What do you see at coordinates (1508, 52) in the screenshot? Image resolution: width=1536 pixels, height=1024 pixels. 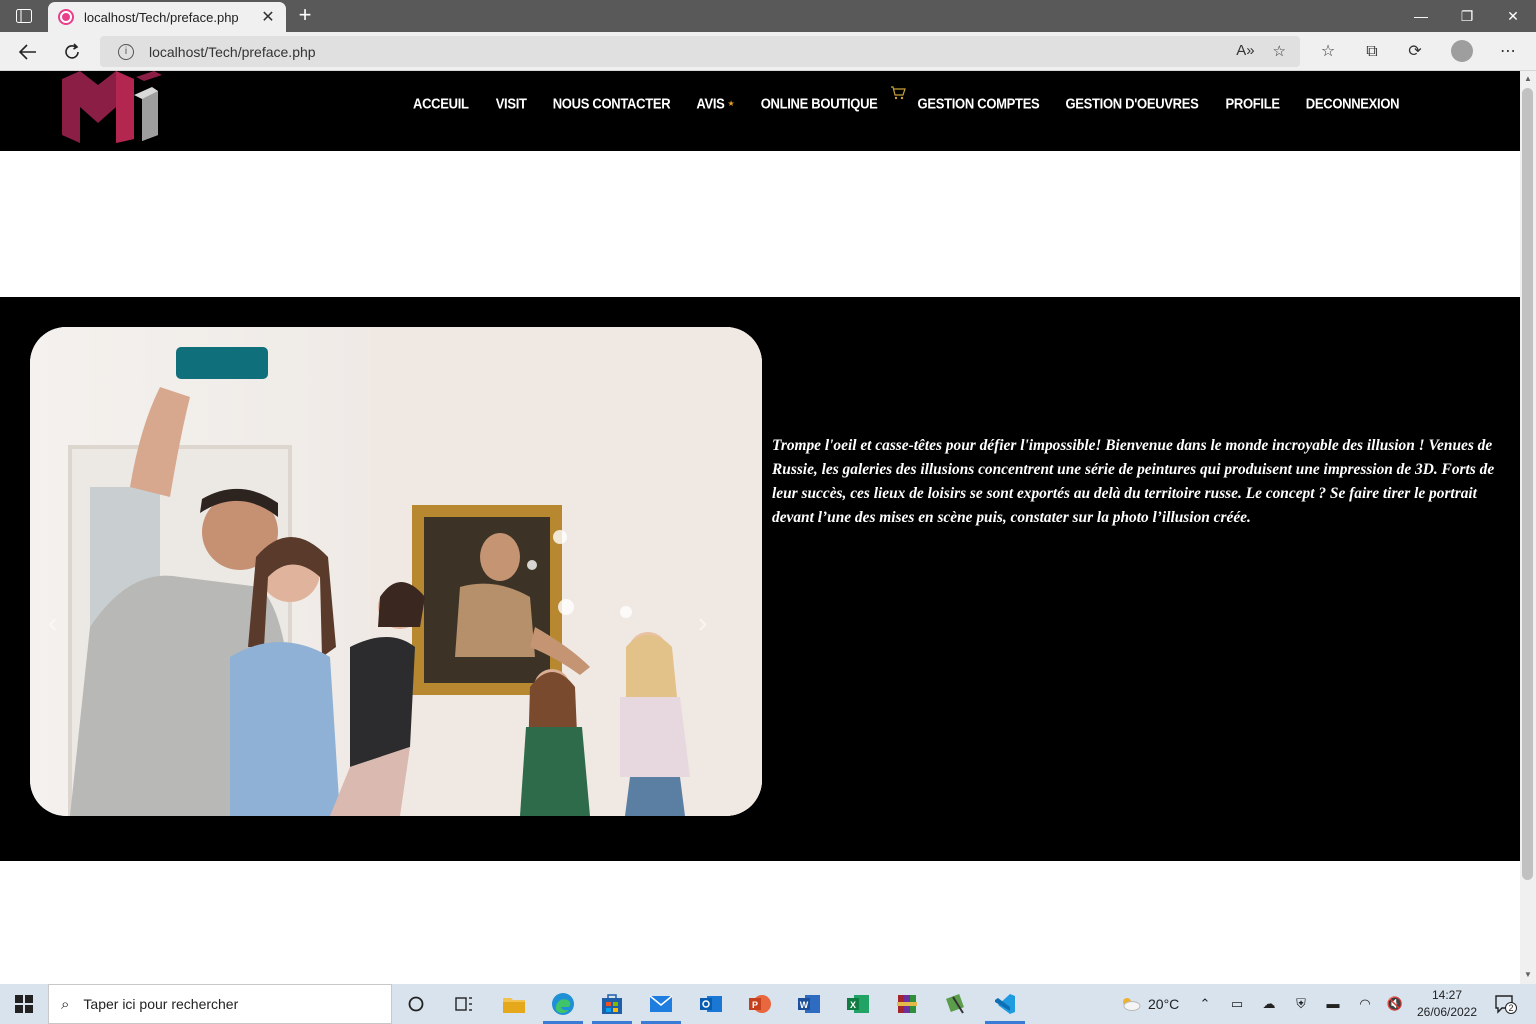 I see `settings-more-icon: ⋯` at bounding box center [1508, 52].